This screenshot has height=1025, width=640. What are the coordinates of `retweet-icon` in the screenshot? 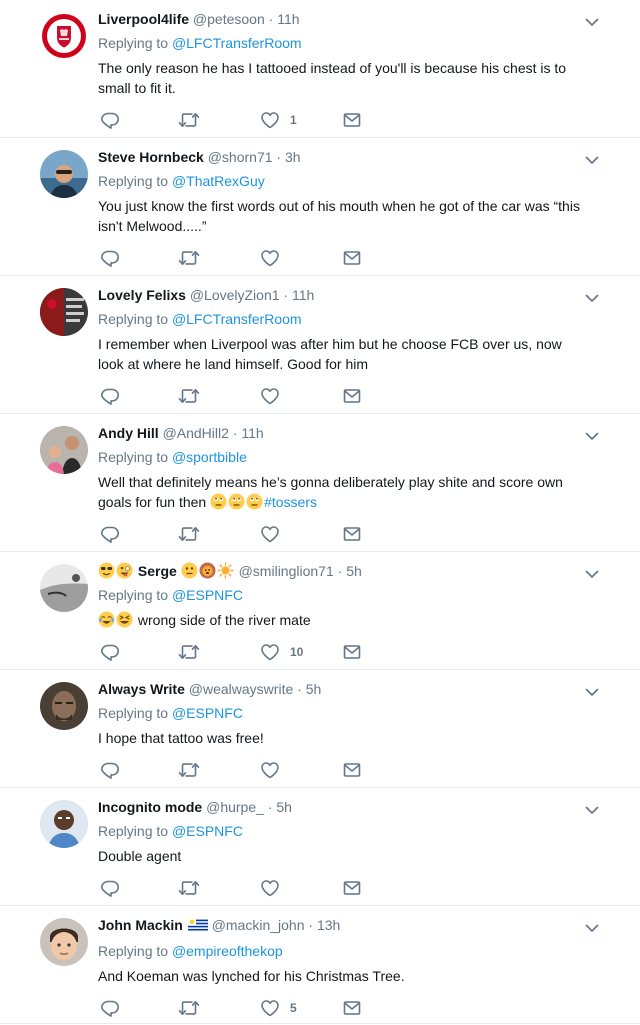 It's located at (189, 888).